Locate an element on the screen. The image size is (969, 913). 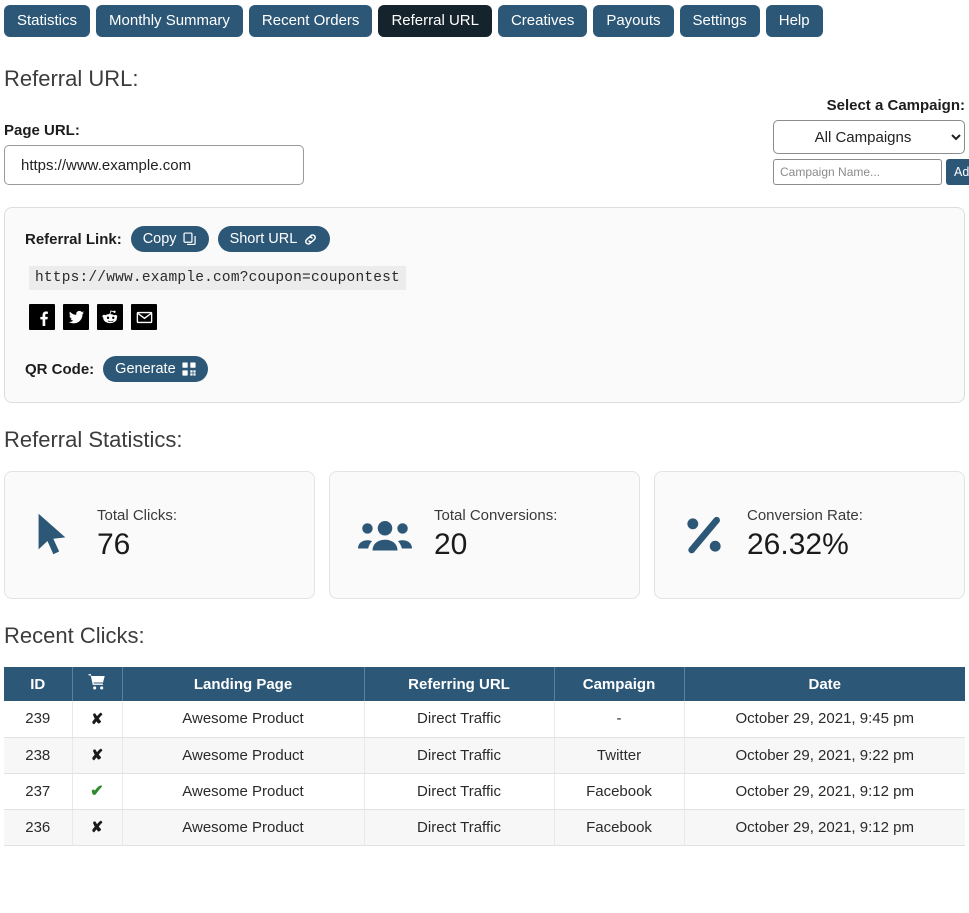
email-icon is located at coordinates (144, 317).